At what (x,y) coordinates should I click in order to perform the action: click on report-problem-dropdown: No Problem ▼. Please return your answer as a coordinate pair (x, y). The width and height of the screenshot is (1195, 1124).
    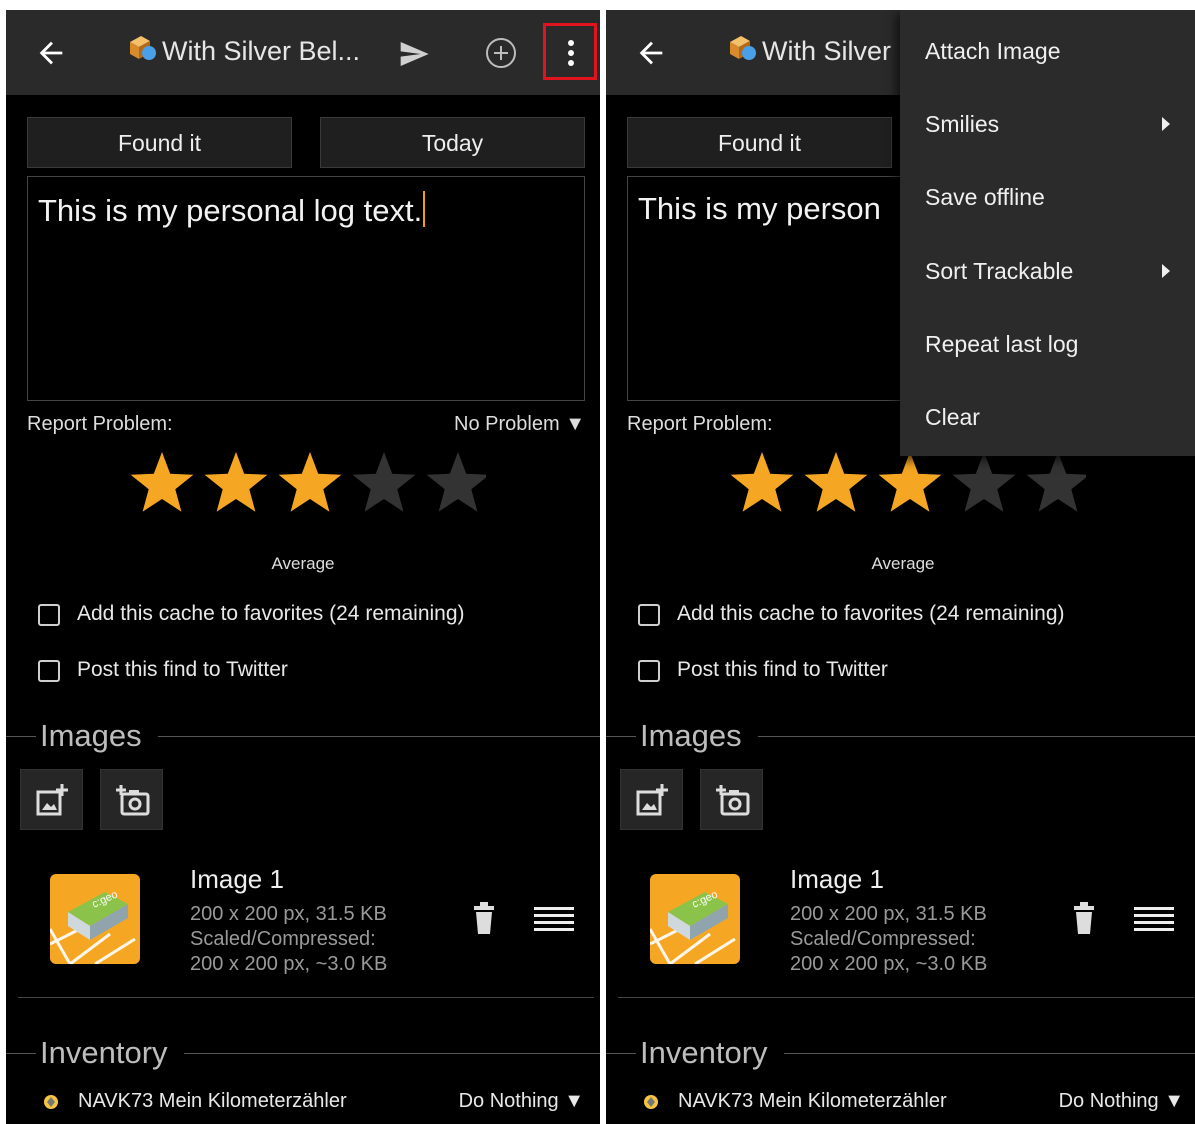
    Looking at the image, I should click on (519, 424).